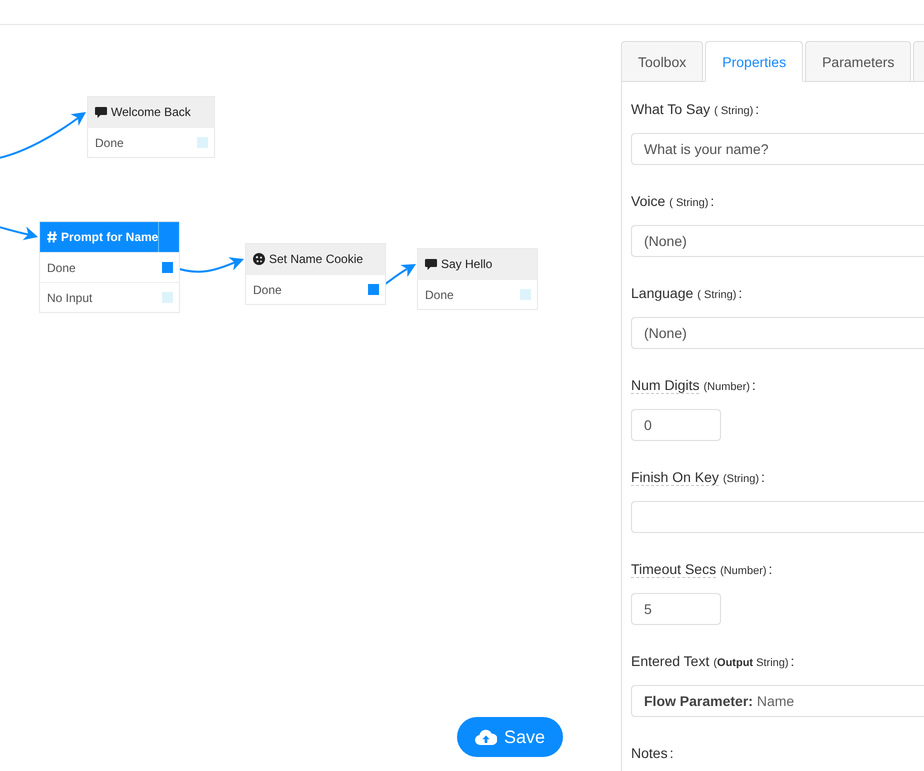 Image resolution: width=924 pixels, height=771 pixels. What do you see at coordinates (477, 279) in the screenshot?
I see `flow-node: Say Hello Done` at bounding box center [477, 279].